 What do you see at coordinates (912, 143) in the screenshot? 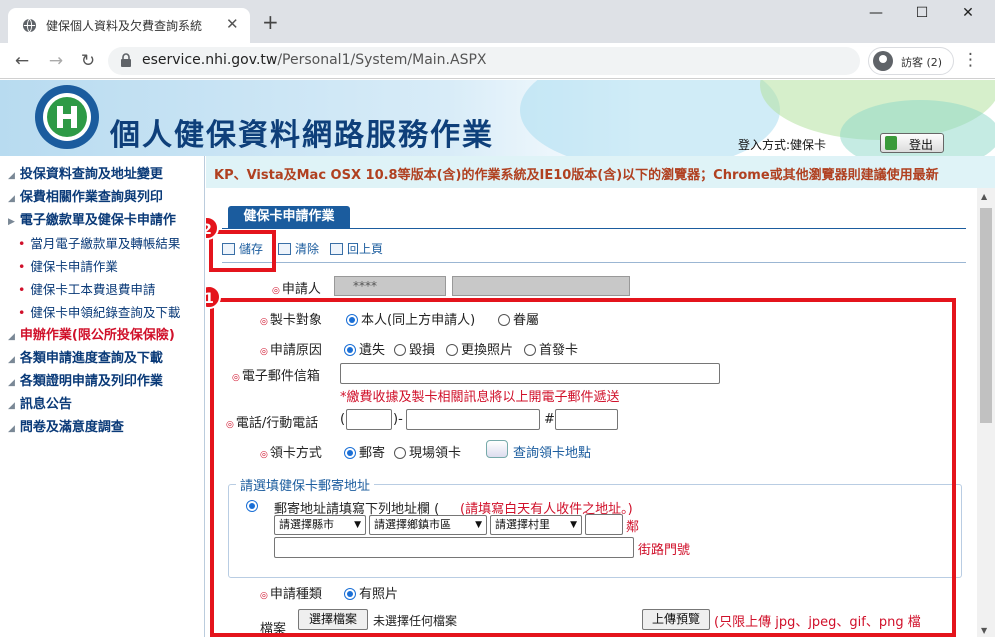
I see `logout-button: 登出` at bounding box center [912, 143].